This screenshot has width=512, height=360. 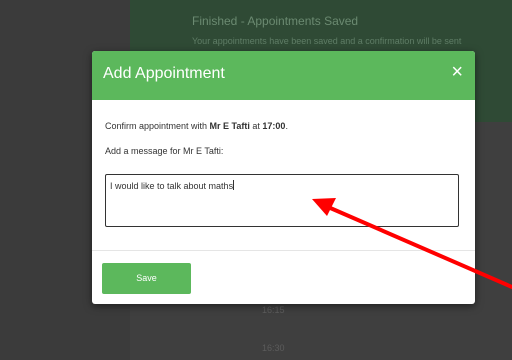 I want to click on text-cursor, so click(x=234, y=185).